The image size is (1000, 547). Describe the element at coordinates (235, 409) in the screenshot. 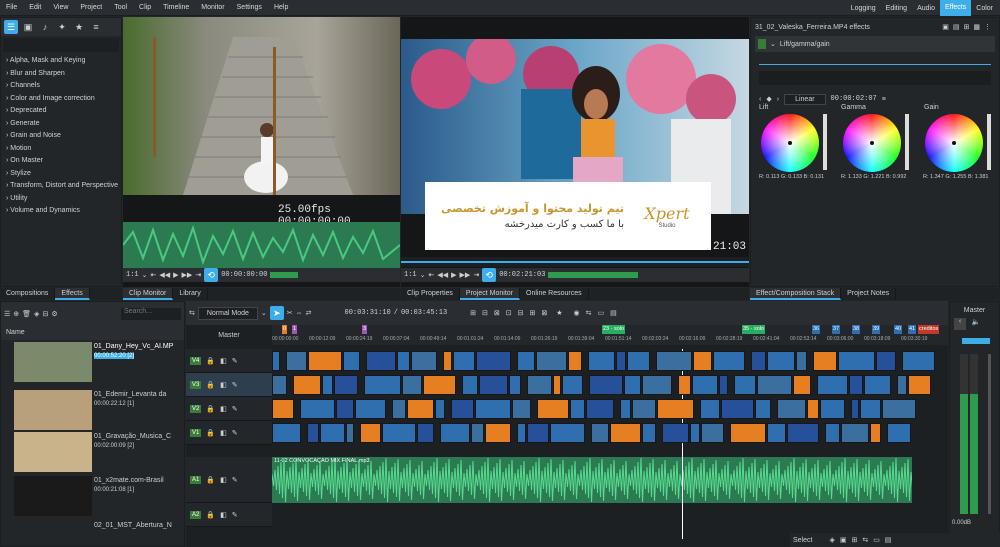

I see `eye-icon: ✎` at that location.